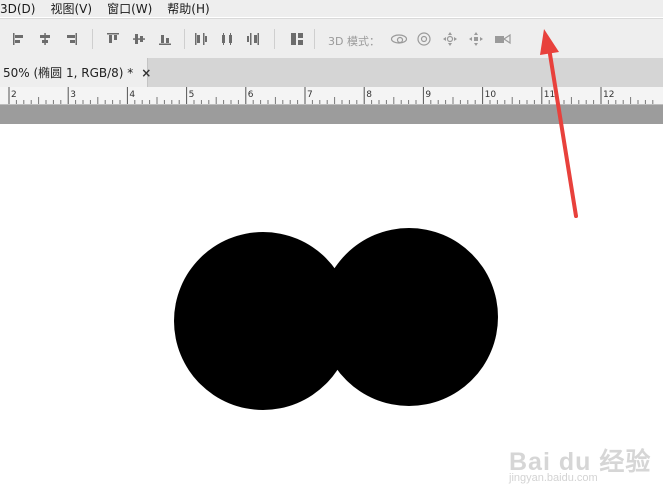  What do you see at coordinates (253, 39) in the screenshot?
I see `distribute-right-icon` at bounding box center [253, 39].